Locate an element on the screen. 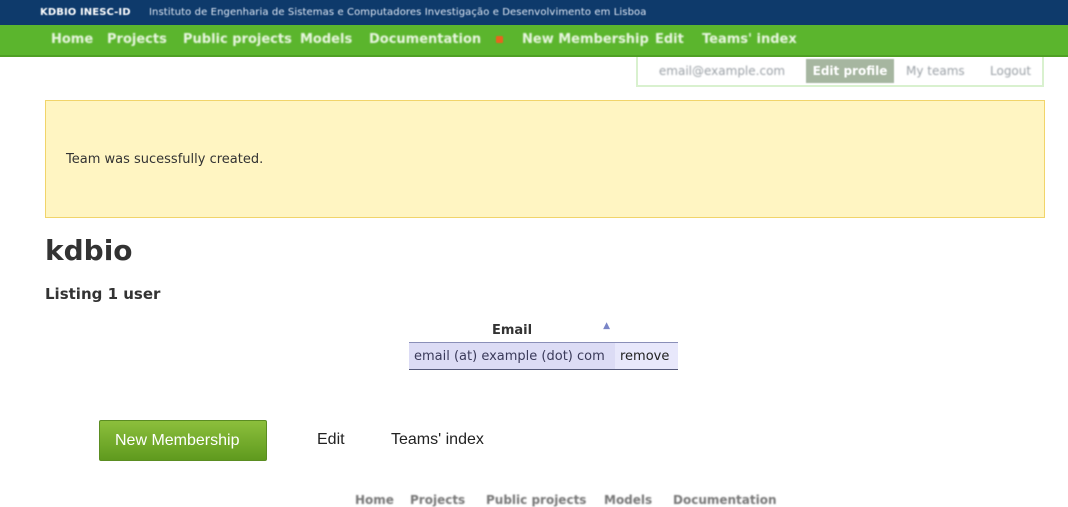  column-header-actions is located at coordinates (646, 330).